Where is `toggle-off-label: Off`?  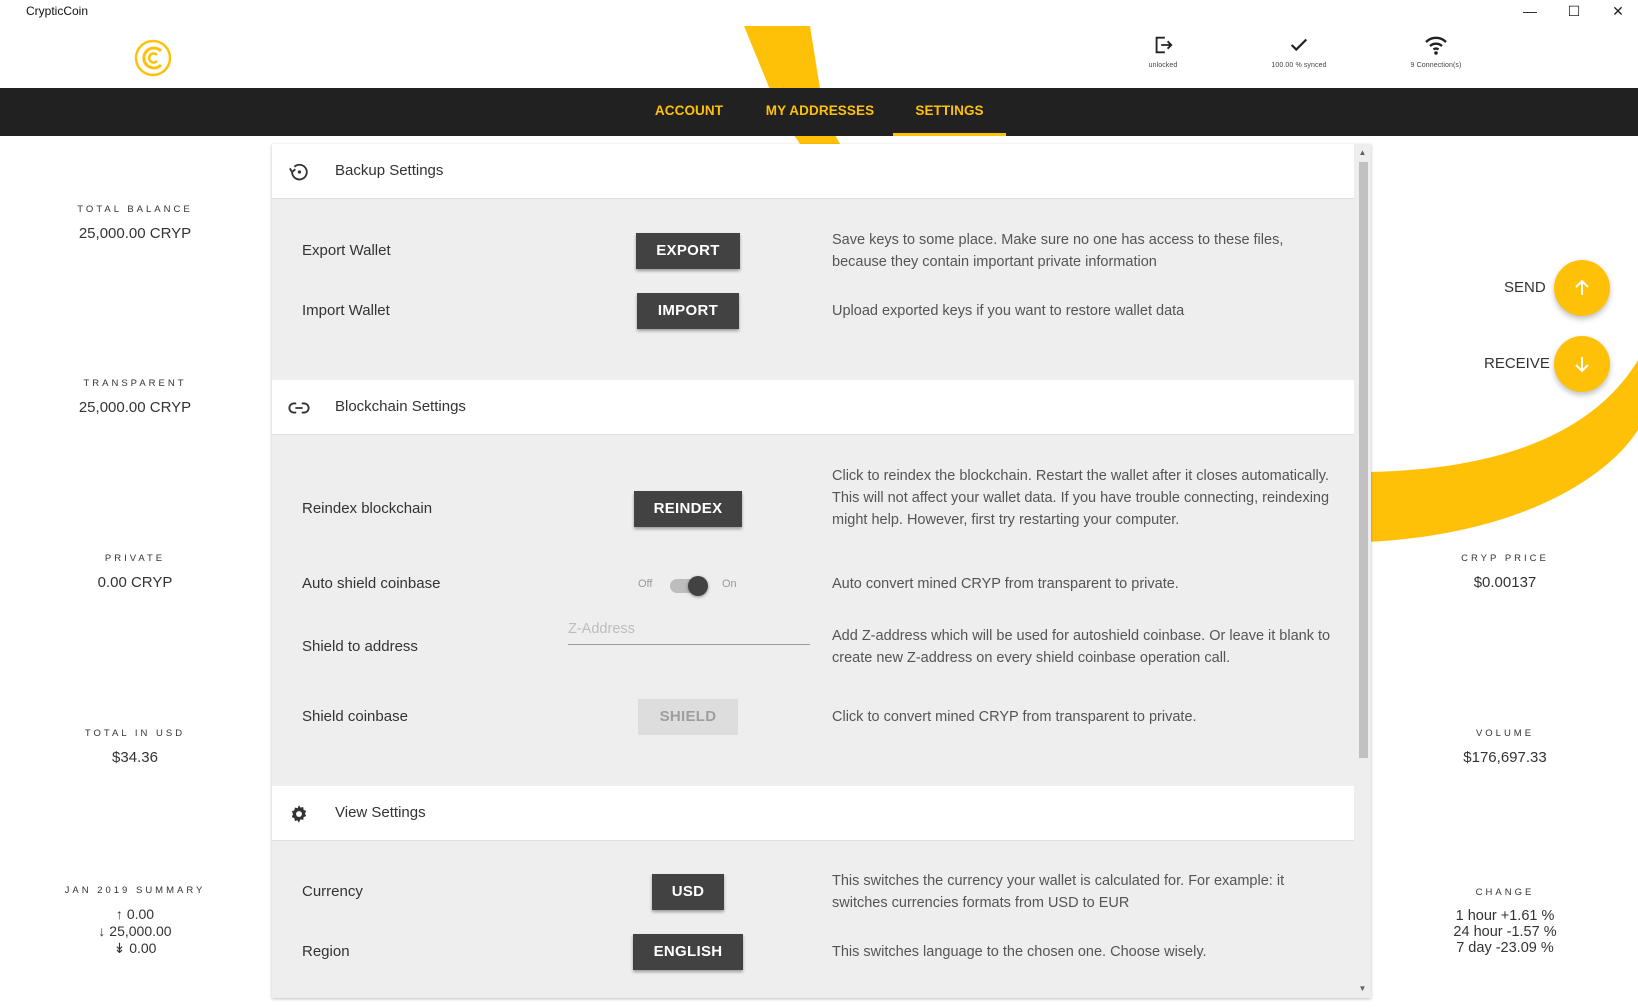 toggle-off-label: Off is located at coordinates (645, 584).